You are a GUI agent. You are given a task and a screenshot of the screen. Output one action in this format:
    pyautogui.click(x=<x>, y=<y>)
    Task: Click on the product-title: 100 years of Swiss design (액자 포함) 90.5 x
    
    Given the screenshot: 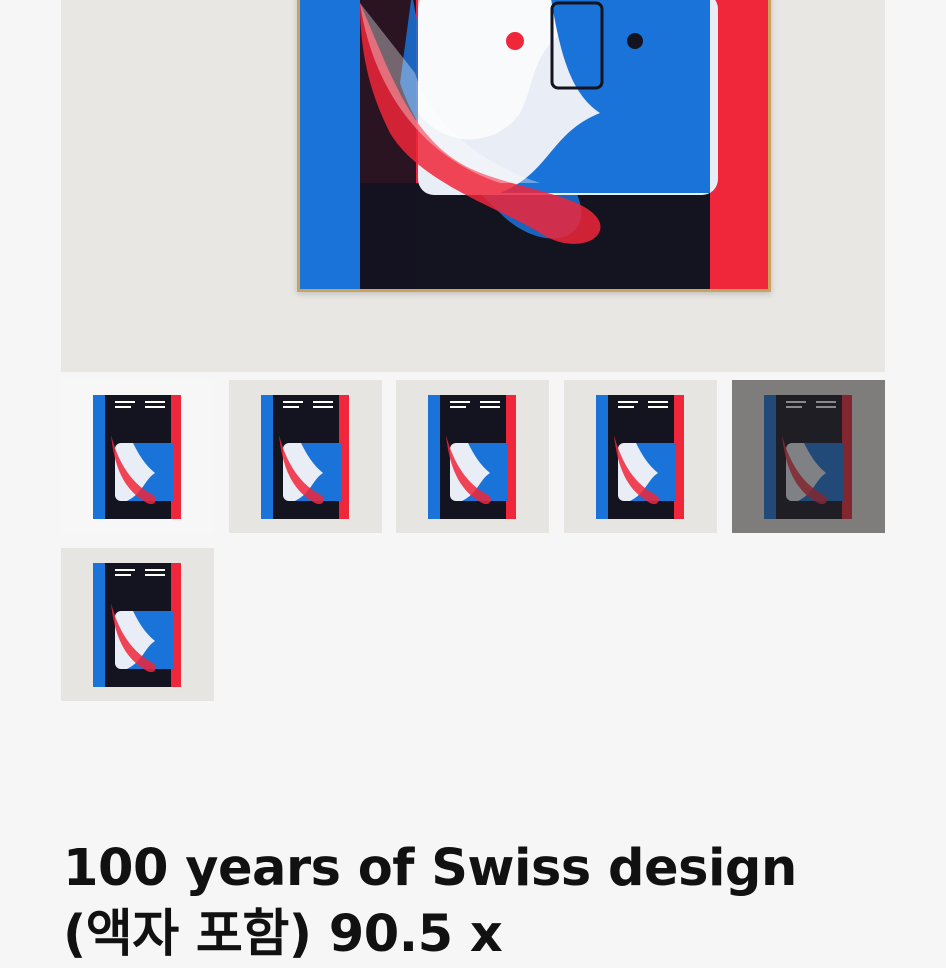 What is the action you would take?
    pyautogui.click(x=430, y=901)
    